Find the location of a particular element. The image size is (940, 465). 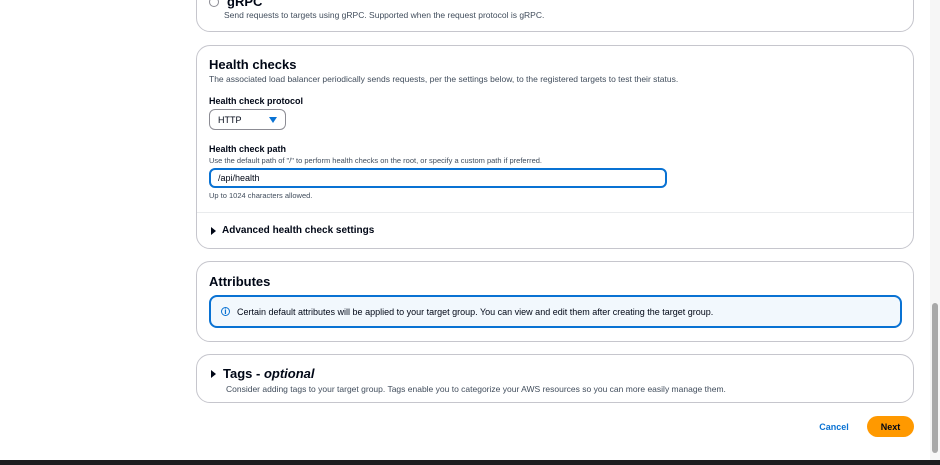

tags-optional-text: optional is located at coordinates (289, 373).